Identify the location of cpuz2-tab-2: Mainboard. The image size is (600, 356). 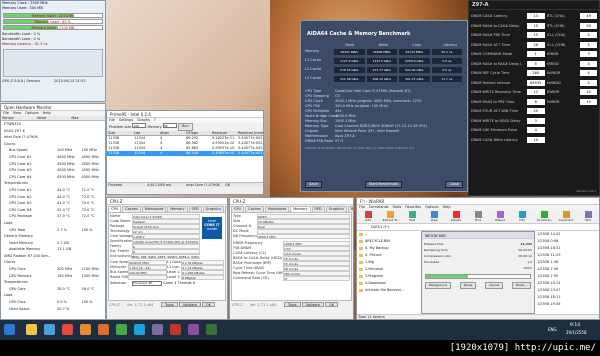
(277, 209).